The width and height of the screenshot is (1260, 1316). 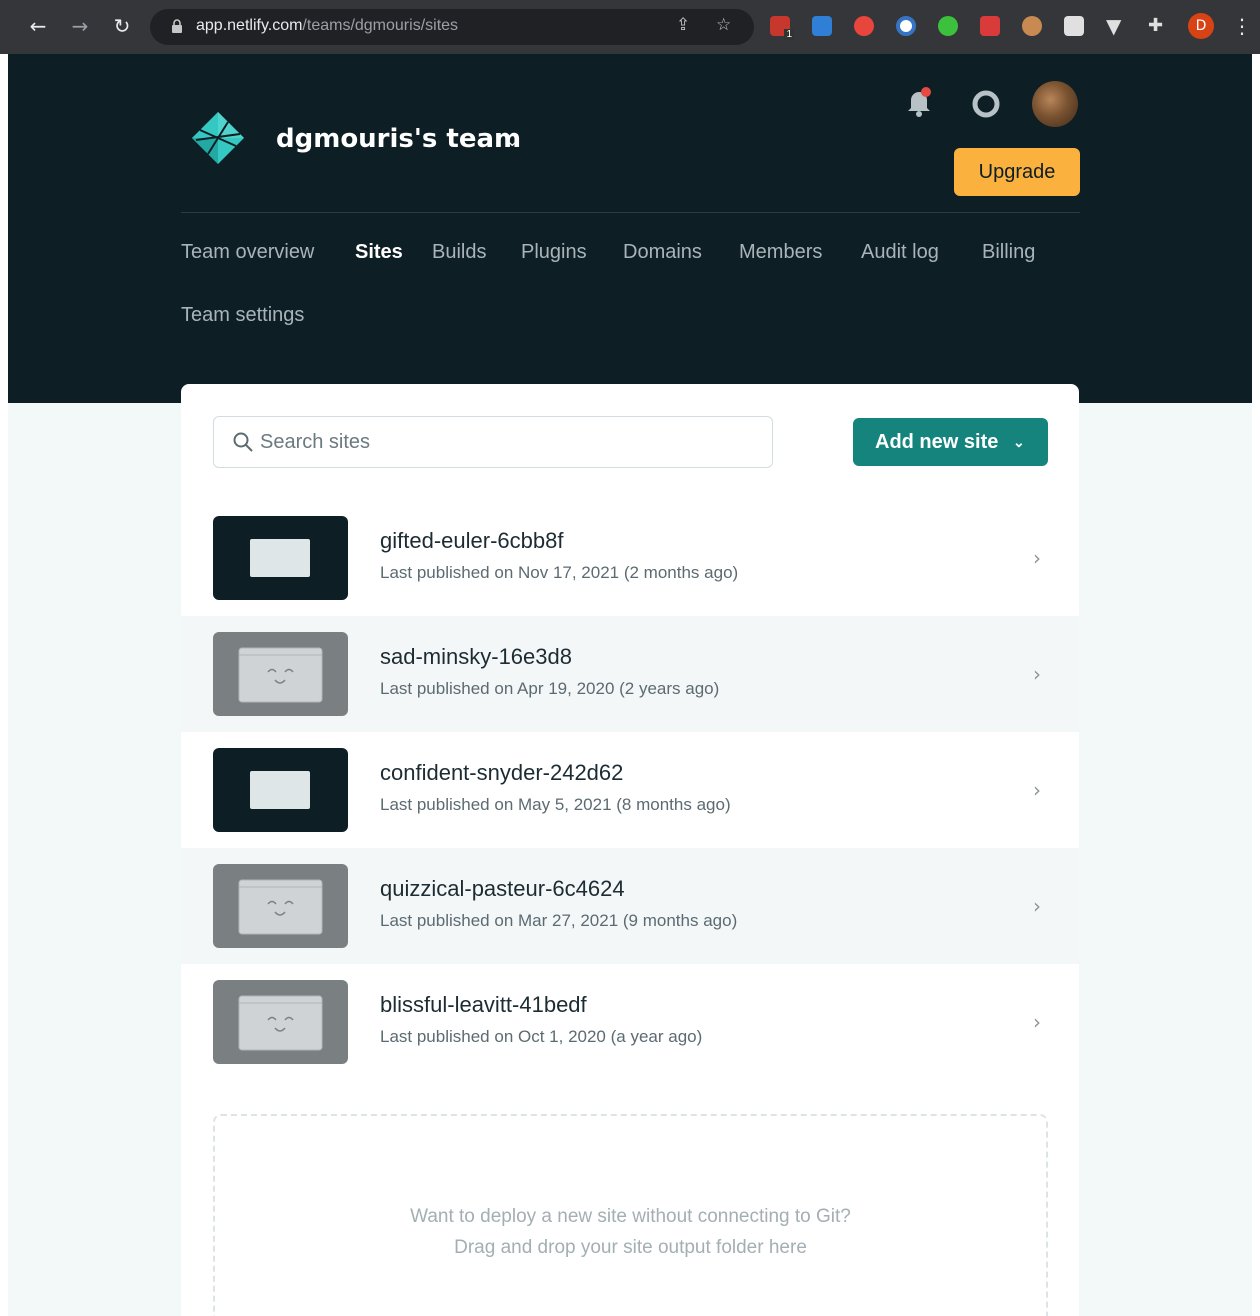 What do you see at coordinates (476, 657) in the screenshot?
I see `site-name: sad-minsky-16e3d8` at bounding box center [476, 657].